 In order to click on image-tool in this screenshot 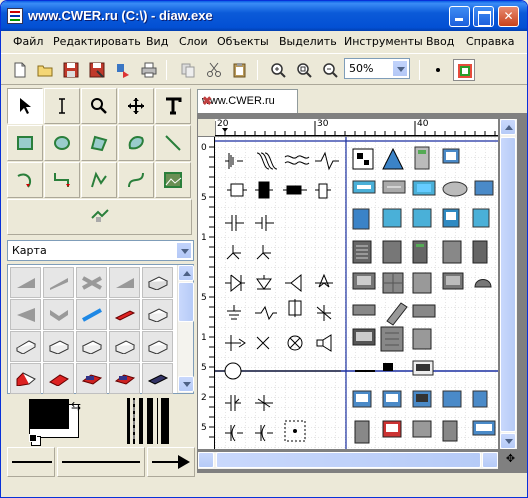, I will do `click(173, 180)`.